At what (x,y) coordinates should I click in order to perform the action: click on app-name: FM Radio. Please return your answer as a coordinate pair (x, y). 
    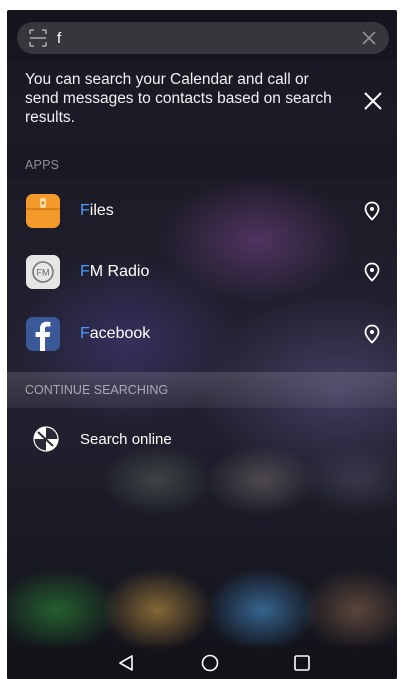
    Looking at the image, I should click on (114, 272).